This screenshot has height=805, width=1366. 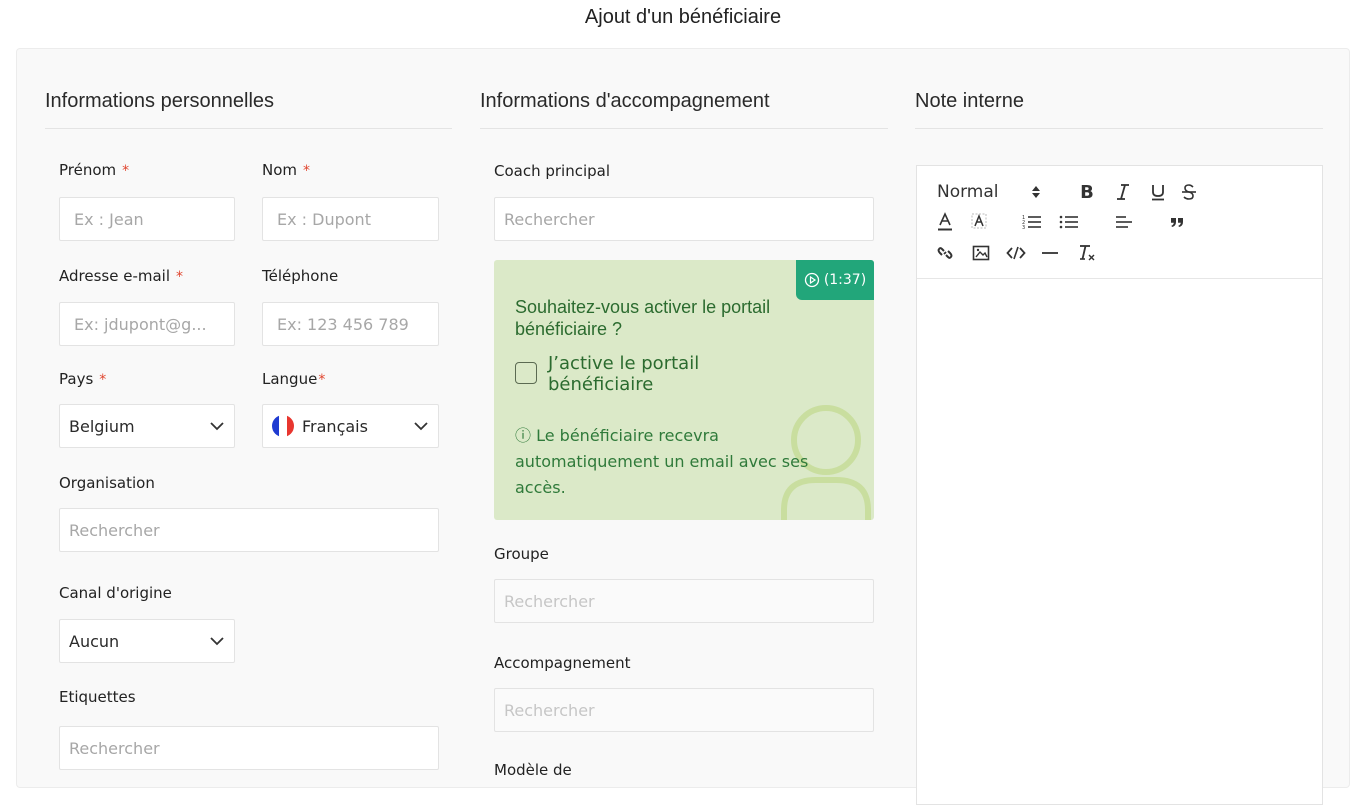 What do you see at coordinates (283, 426) in the screenshot?
I see `france-flag-icon` at bounding box center [283, 426].